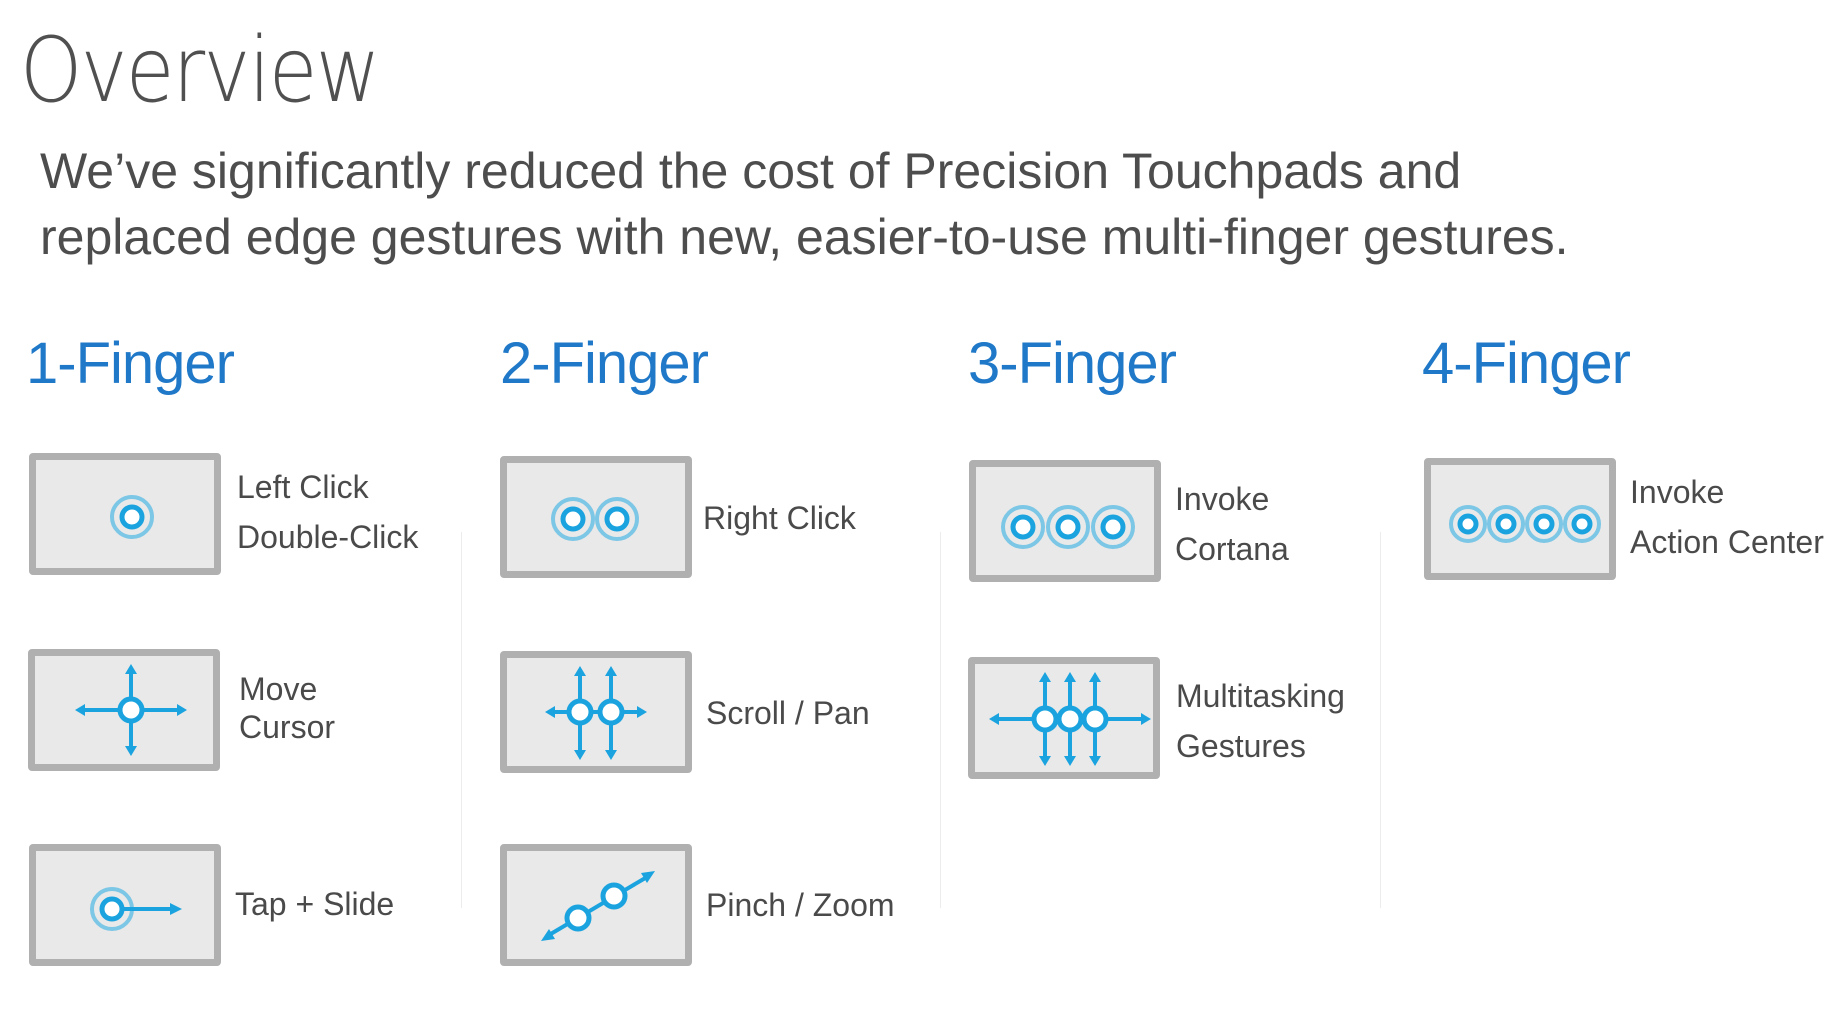 This screenshot has height=1025, width=1847. I want to click on gesture-pad-action-center, so click(1520, 519).